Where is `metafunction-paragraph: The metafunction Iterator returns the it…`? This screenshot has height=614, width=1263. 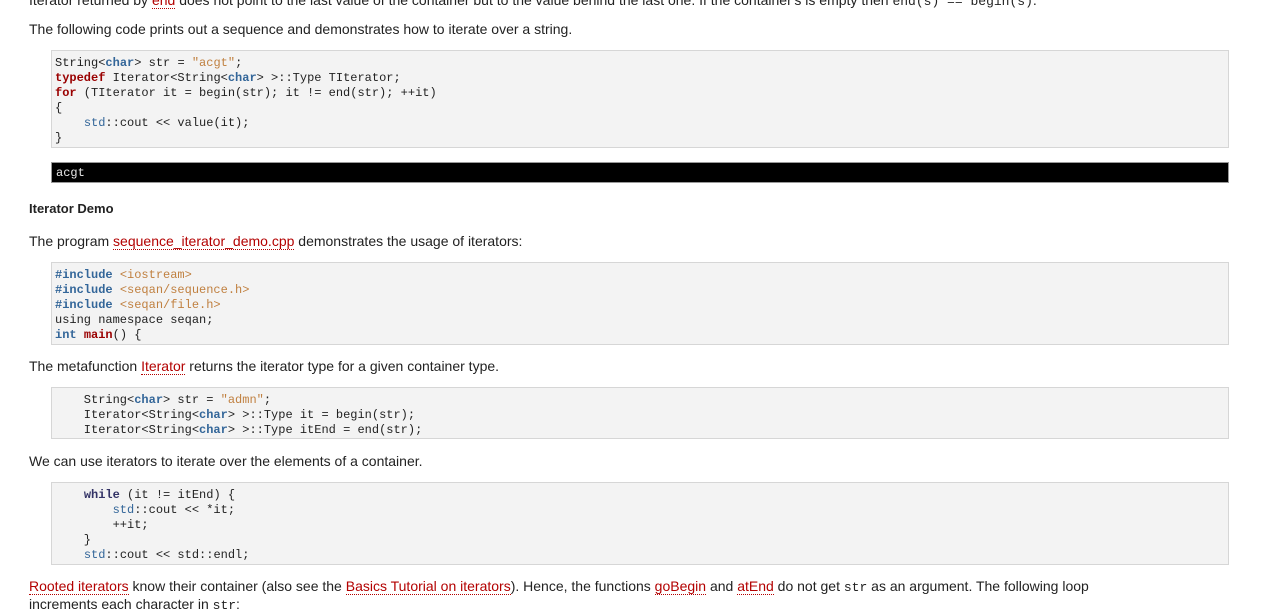 metafunction-paragraph: The metafunction Iterator returns the it… is located at coordinates (264, 366).